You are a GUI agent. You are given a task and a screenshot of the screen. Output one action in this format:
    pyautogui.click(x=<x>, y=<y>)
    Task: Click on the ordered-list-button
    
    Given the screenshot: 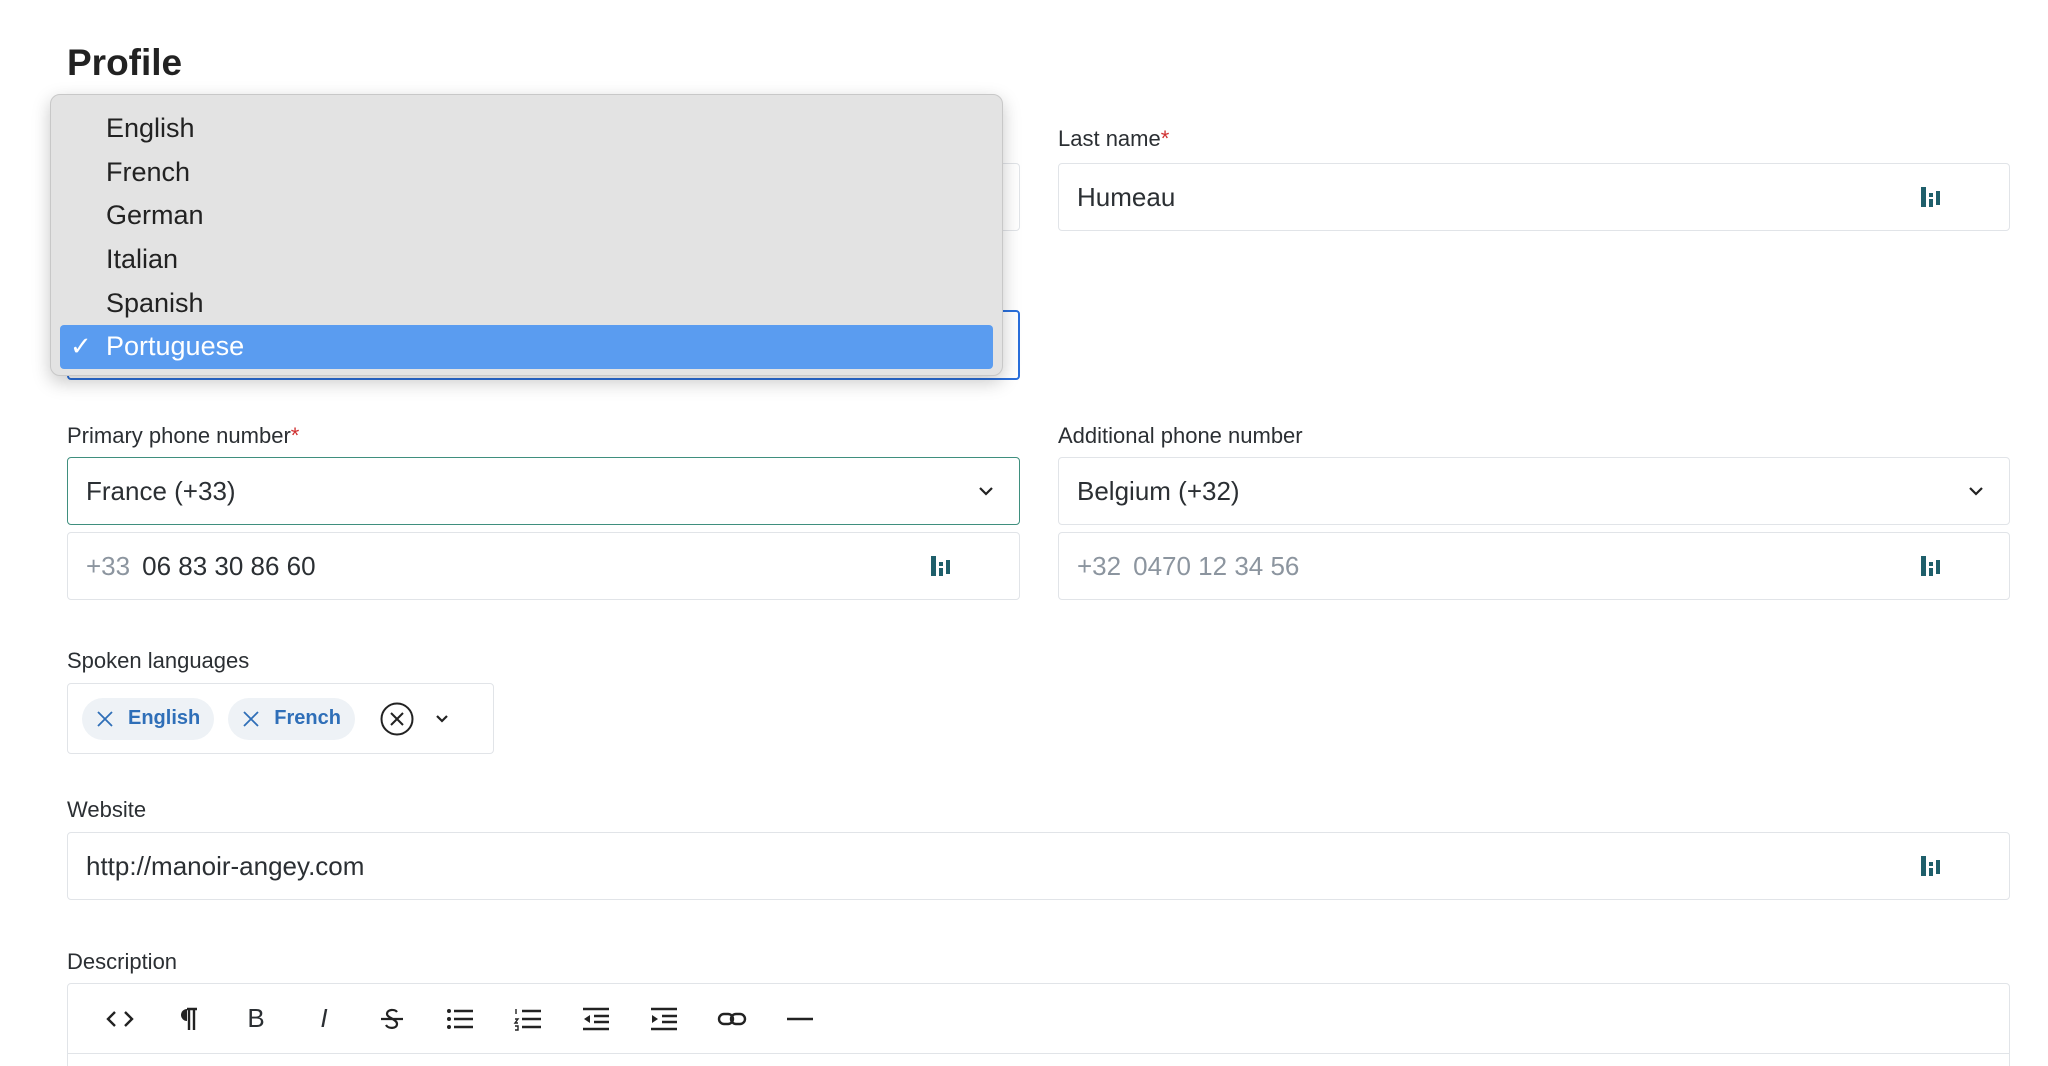 What is the action you would take?
    pyautogui.click(x=528, y=1019)
    